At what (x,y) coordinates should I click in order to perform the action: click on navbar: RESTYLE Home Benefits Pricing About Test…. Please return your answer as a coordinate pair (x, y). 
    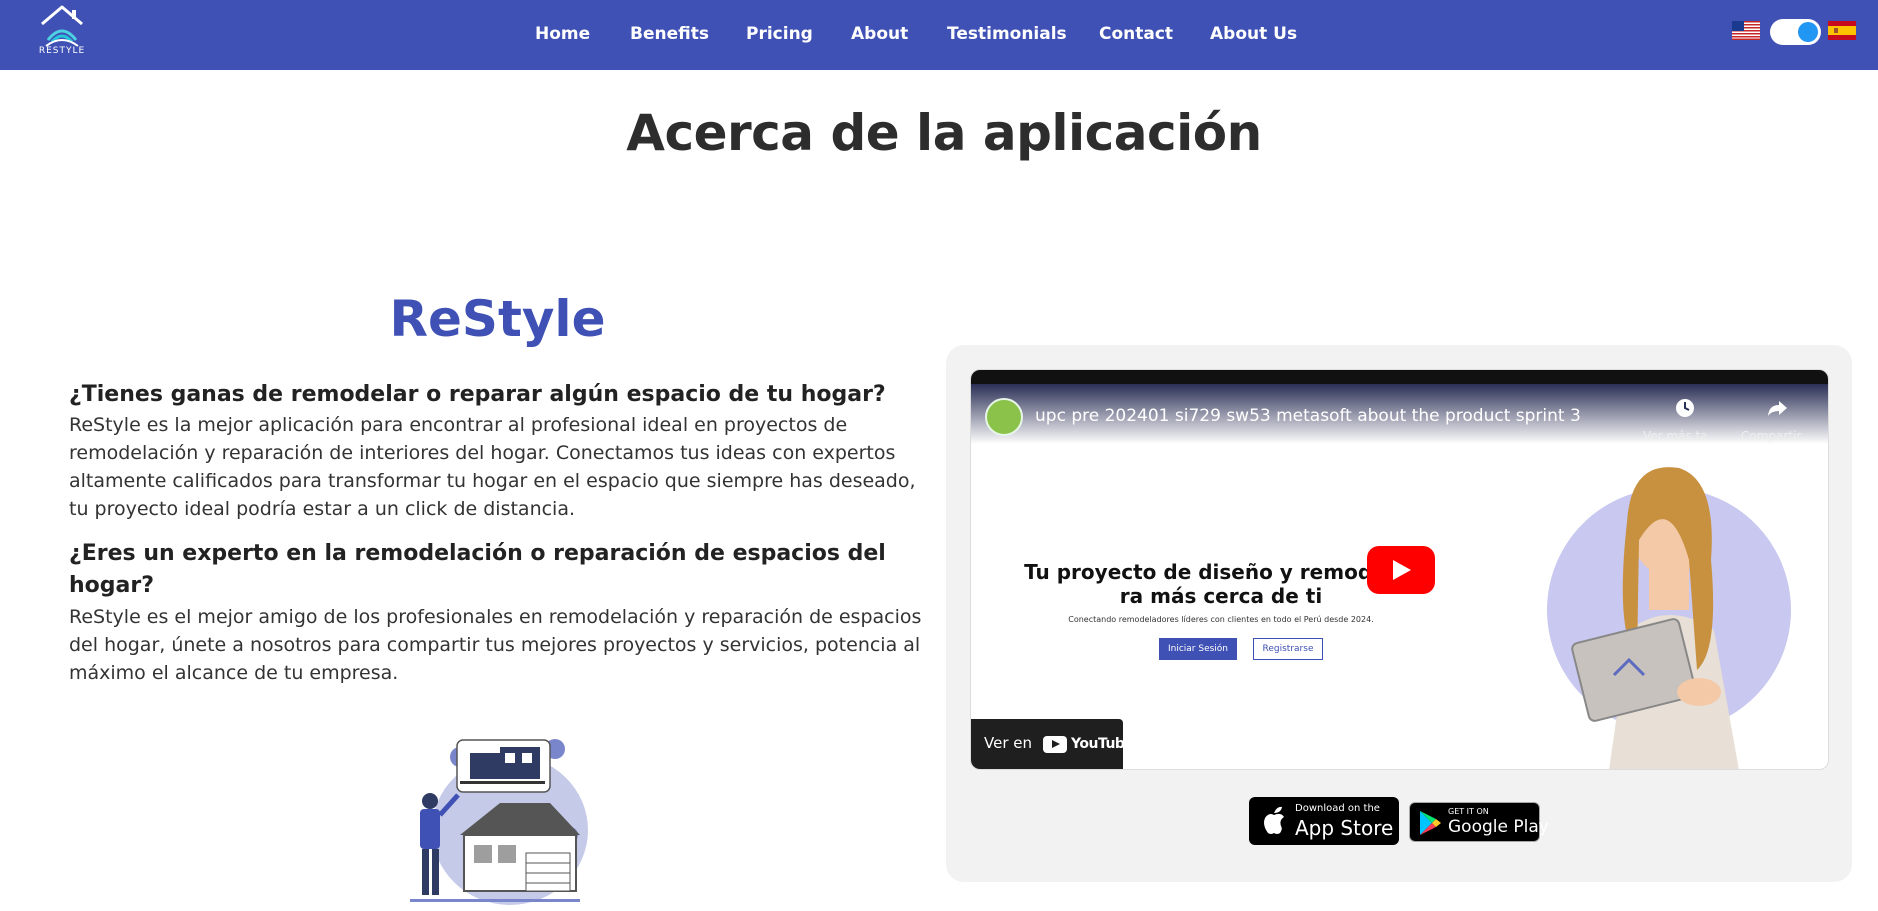
    Looking at the image, I should click on (939, 35).